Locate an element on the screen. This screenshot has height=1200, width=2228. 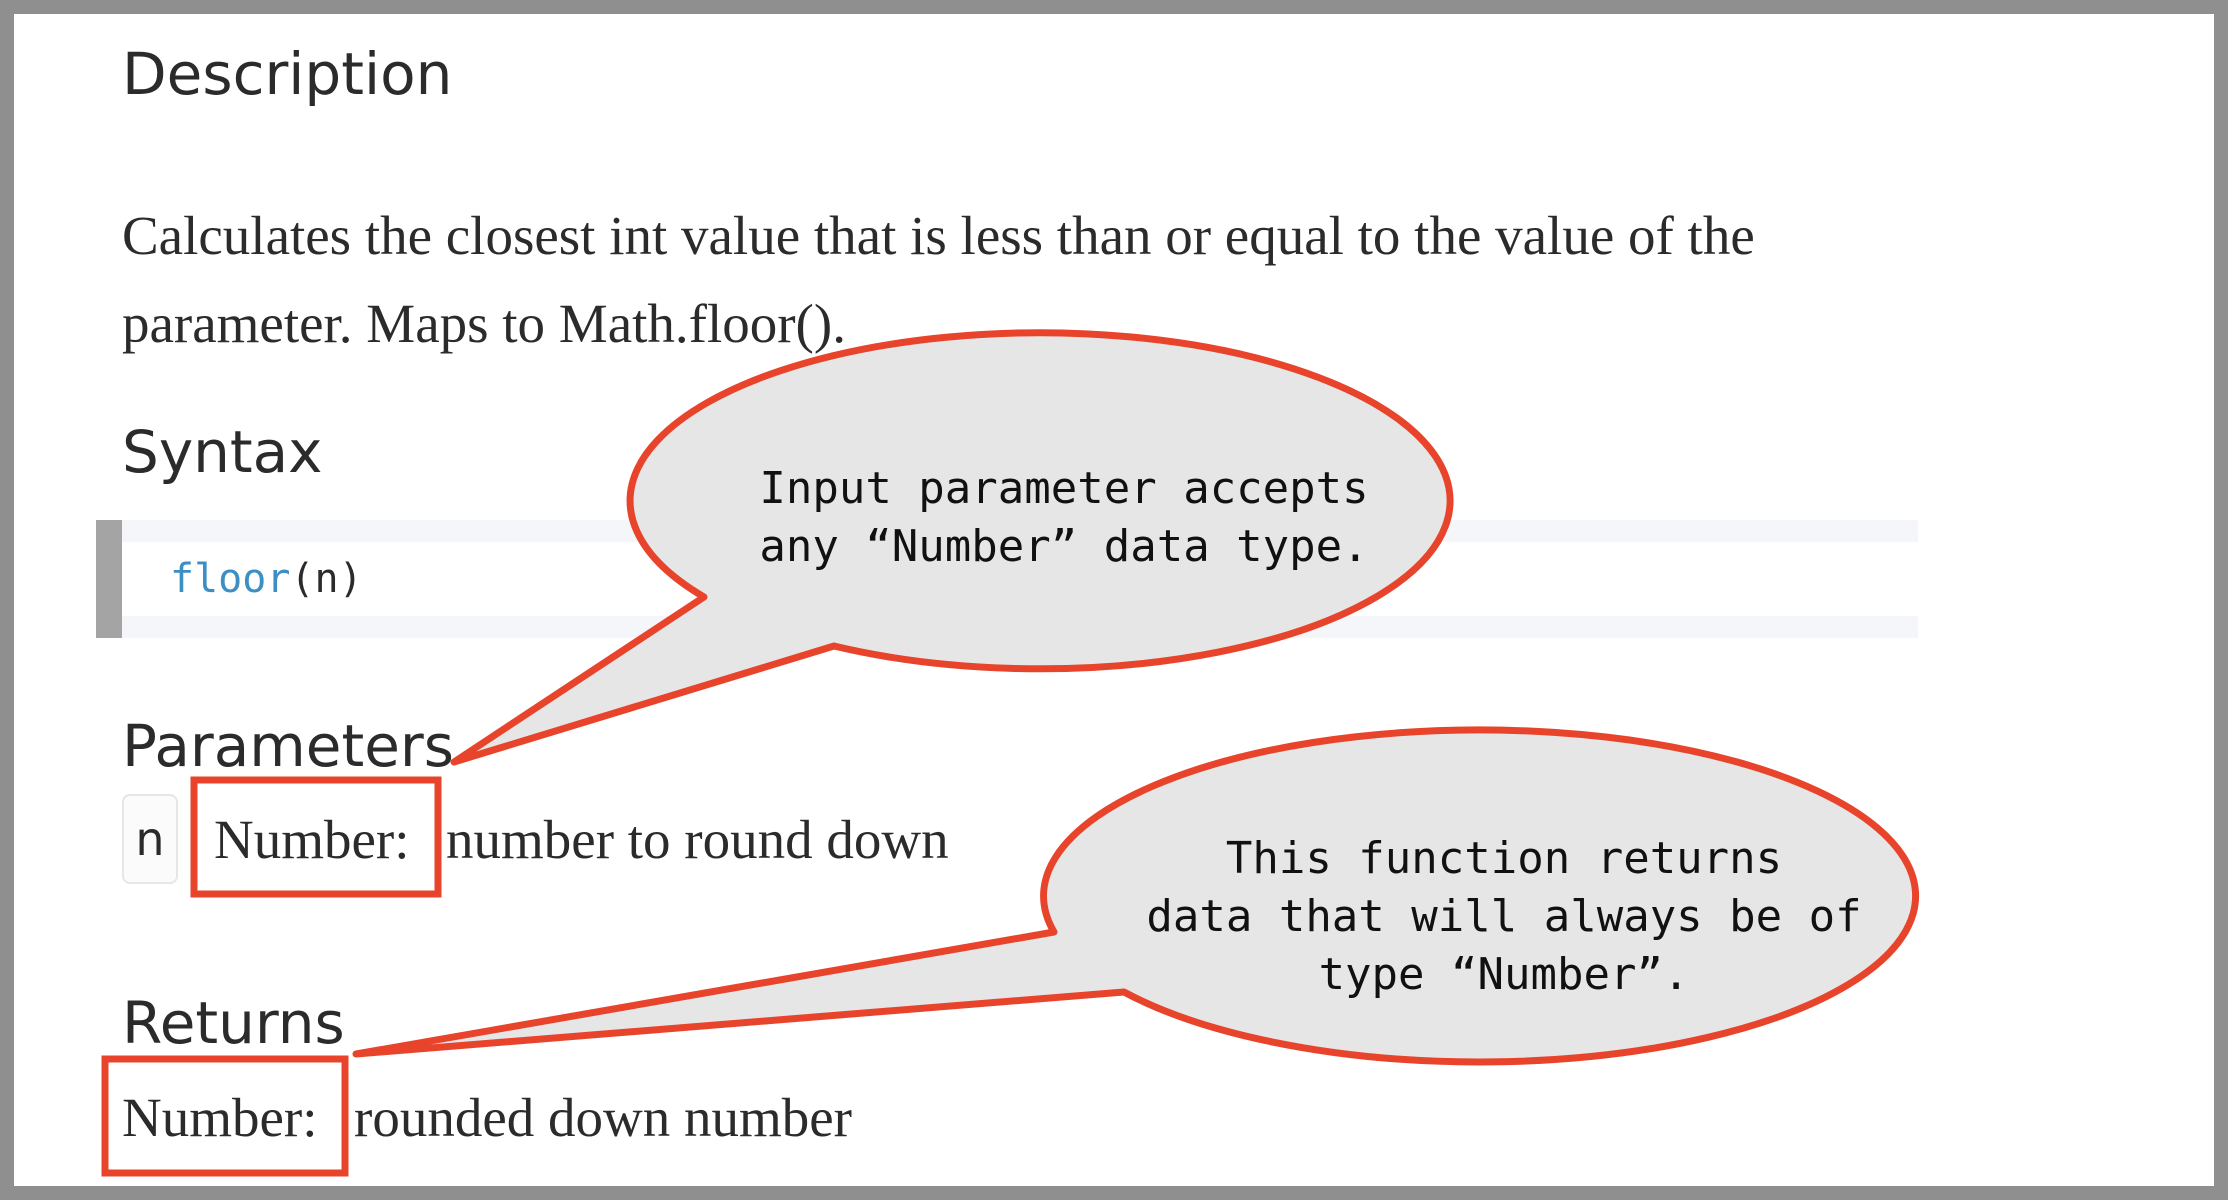
parameter-type-highlight-box is located at coordinates (316, 837).